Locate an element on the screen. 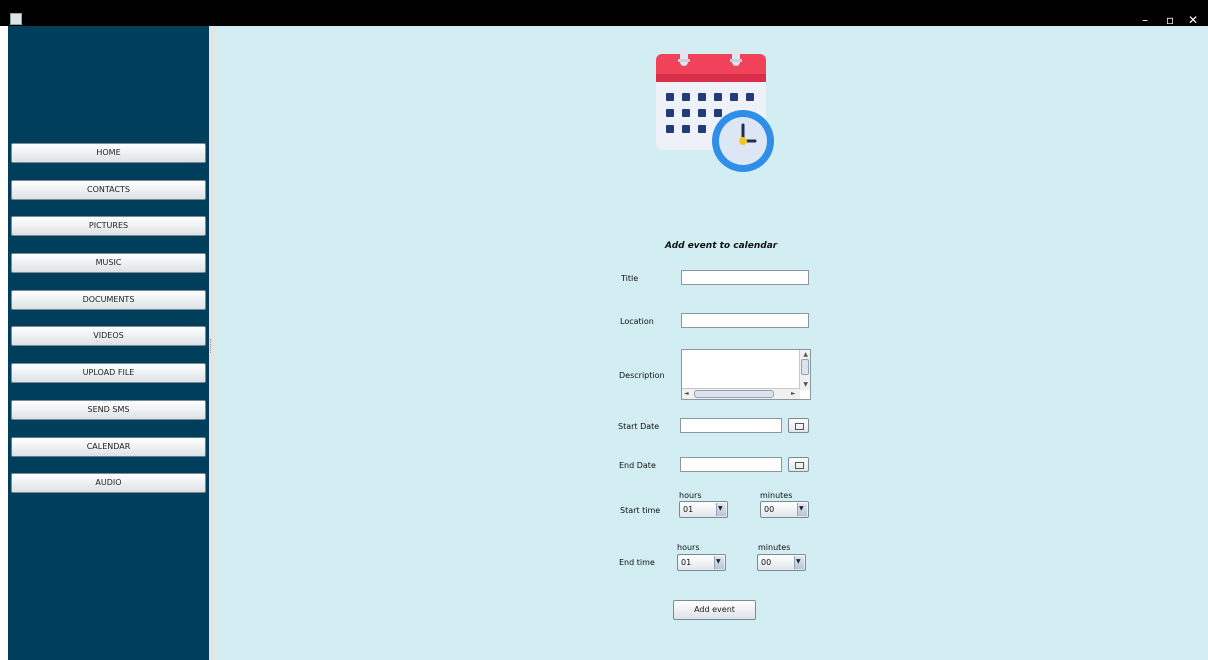  nav-pictures-button: PICTURES is located at coordinates (108, 226).